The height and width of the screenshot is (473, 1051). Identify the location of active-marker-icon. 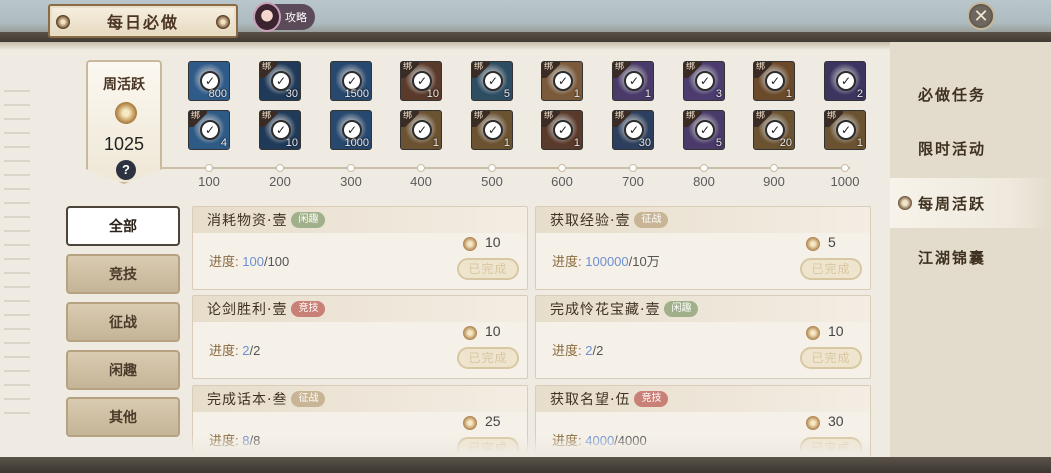
(905, 203).